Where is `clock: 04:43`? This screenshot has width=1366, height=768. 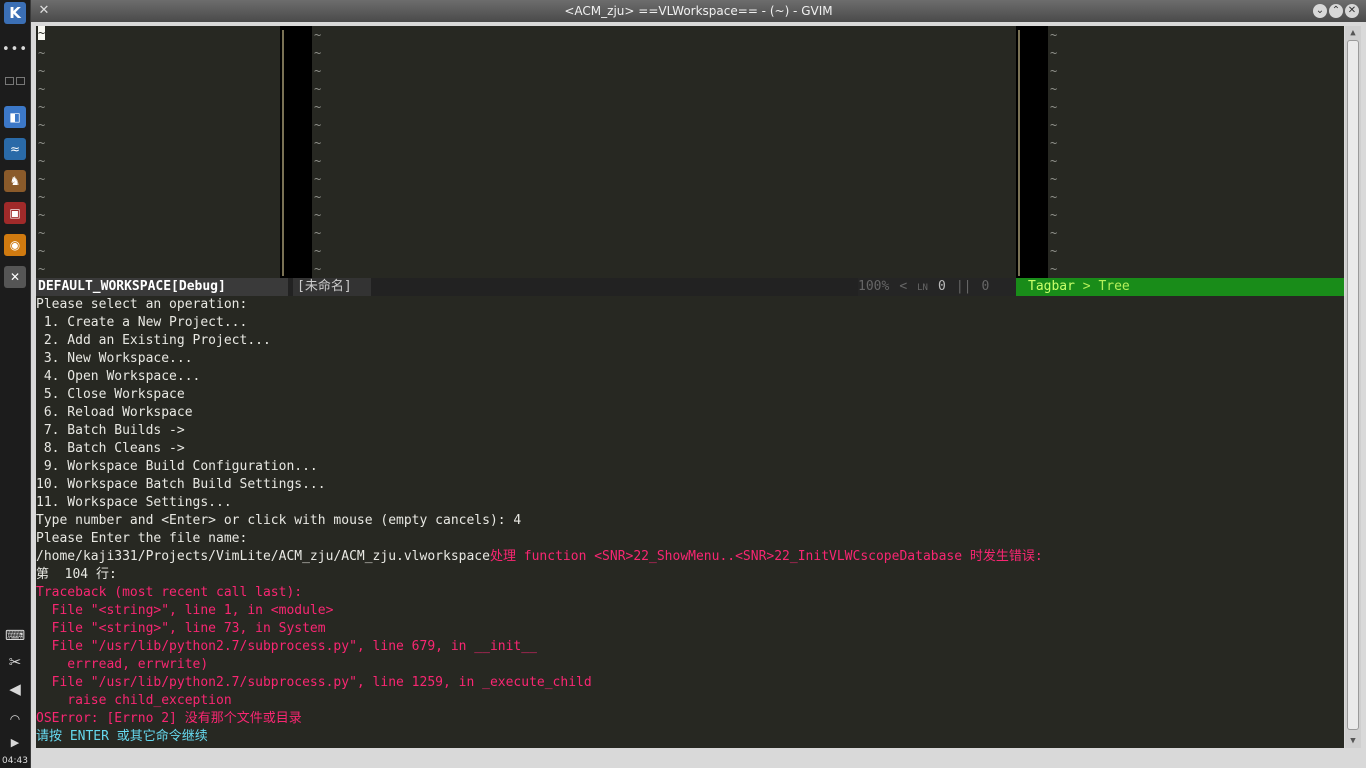 clock: 04:43 is located at coordinates (15, 761).